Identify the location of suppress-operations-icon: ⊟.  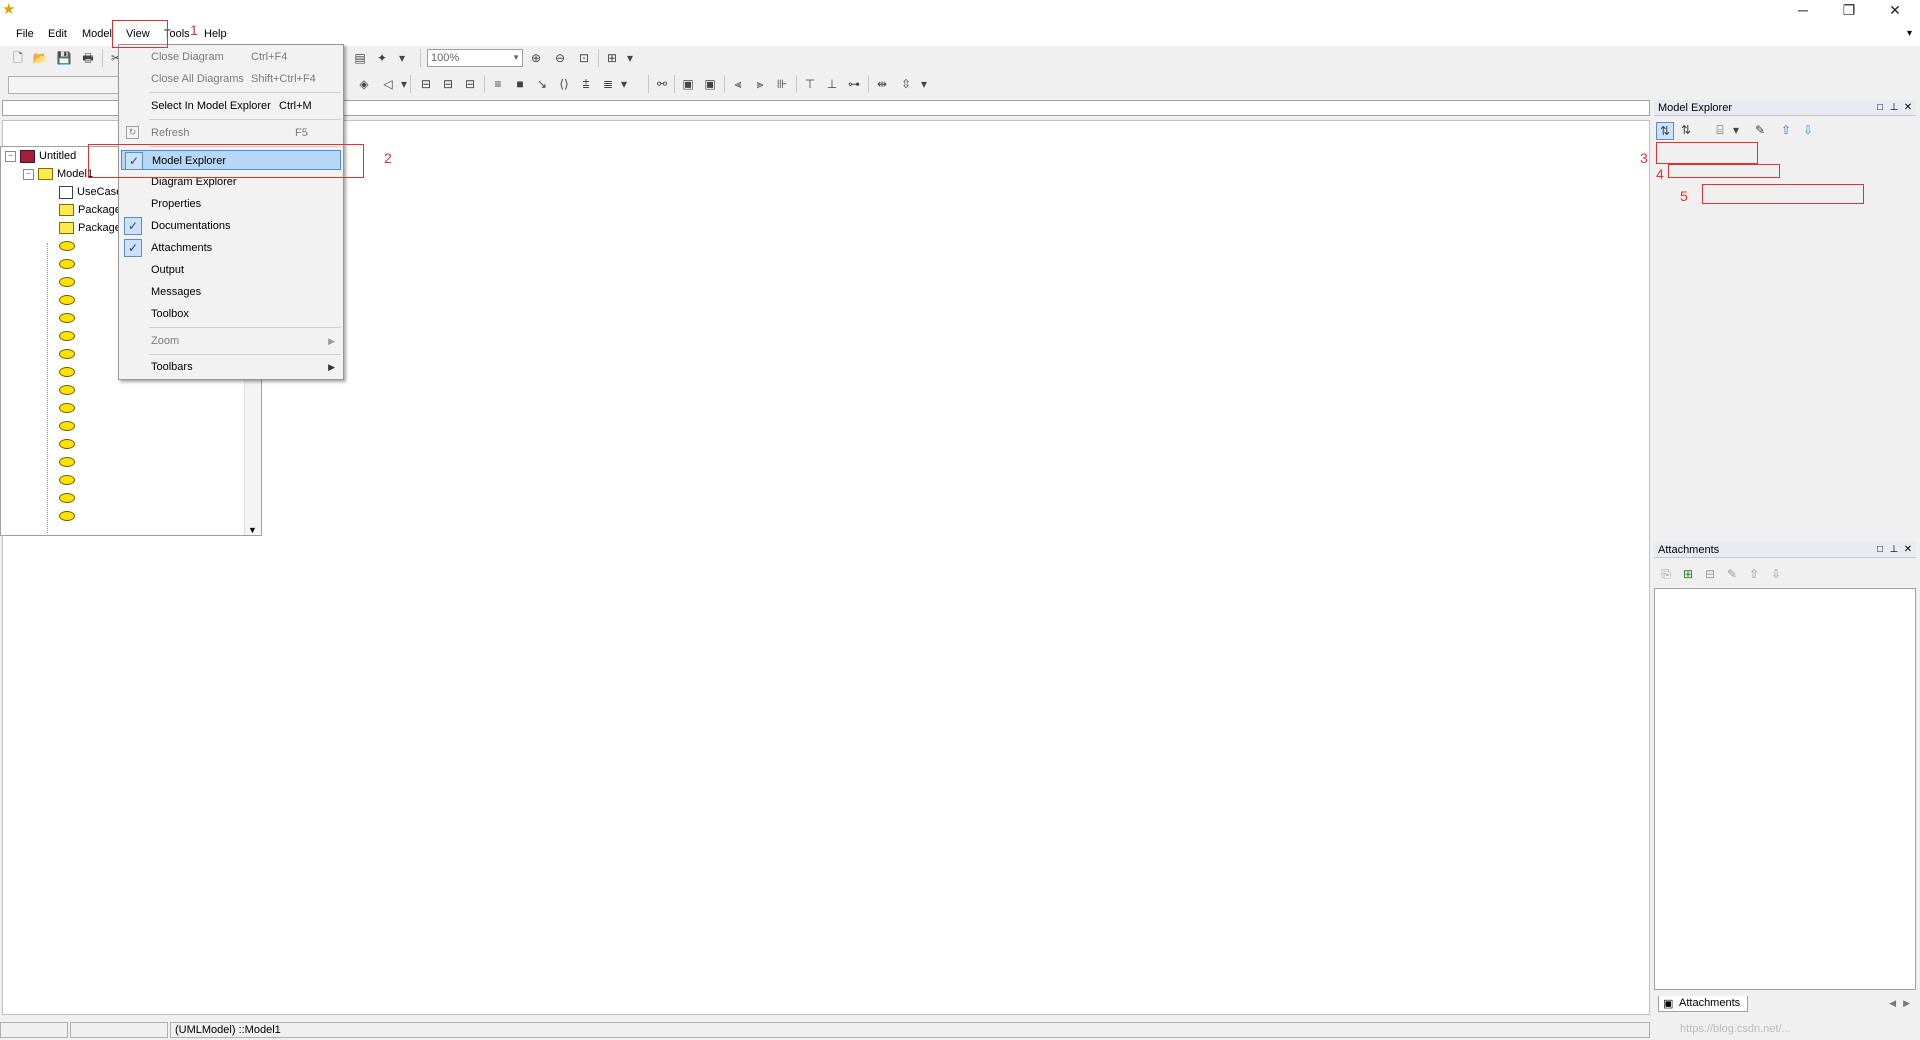
(448, 84).